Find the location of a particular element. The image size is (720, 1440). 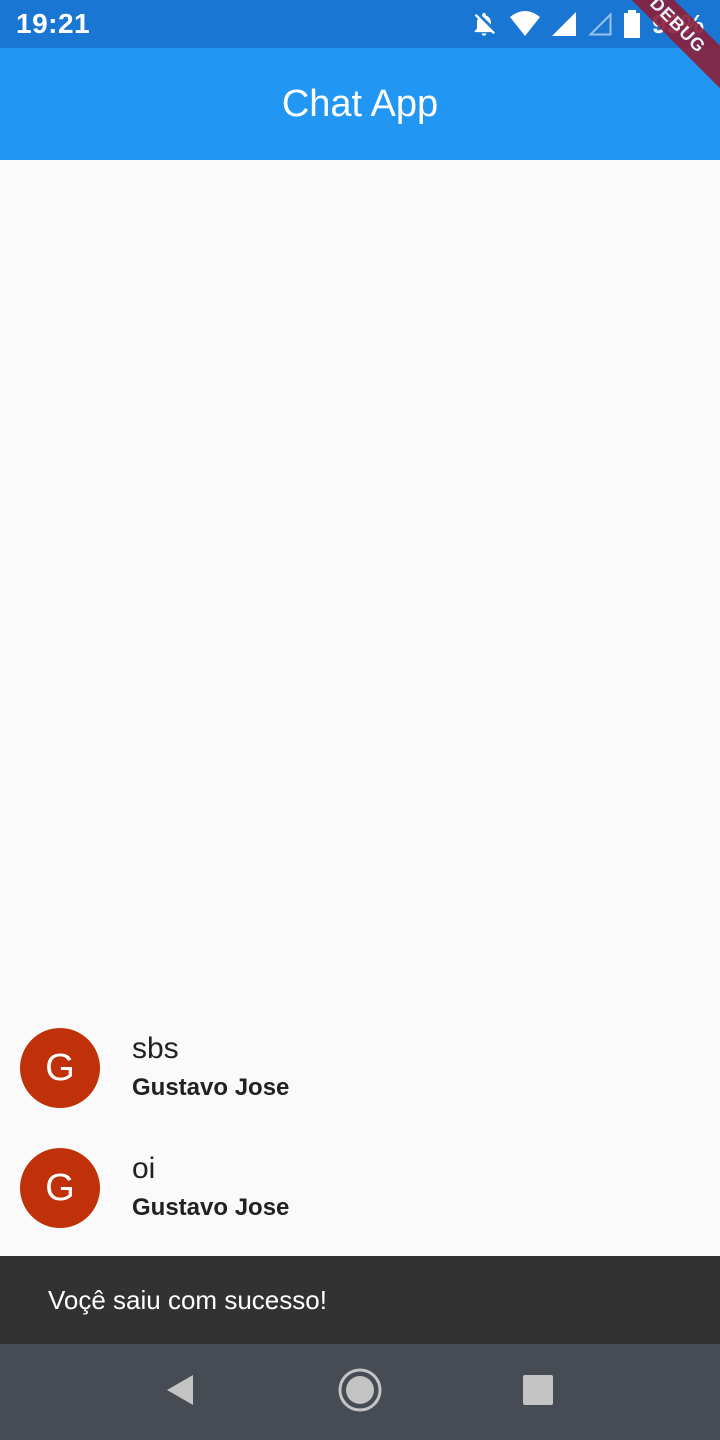

home-button is located at coordinates (360, 1392).